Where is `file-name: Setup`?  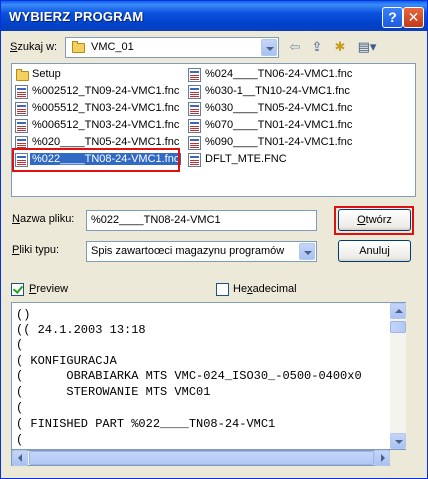
file-name: Setup is located at coordinates (46, 74).